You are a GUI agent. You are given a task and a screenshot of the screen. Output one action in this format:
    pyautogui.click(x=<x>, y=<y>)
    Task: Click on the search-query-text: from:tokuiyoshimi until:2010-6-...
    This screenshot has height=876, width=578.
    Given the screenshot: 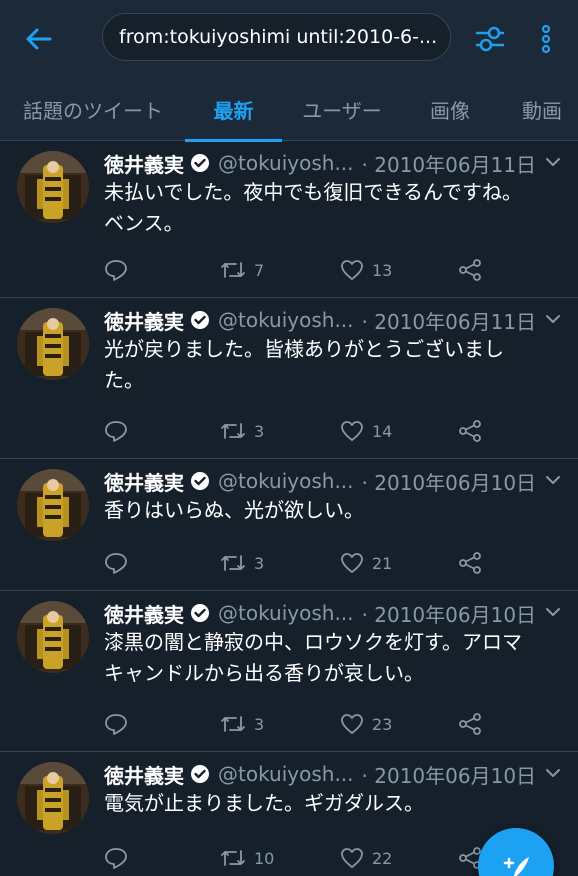 What is the action you would take?
    pyautogui.click(x=278, y=37)
    